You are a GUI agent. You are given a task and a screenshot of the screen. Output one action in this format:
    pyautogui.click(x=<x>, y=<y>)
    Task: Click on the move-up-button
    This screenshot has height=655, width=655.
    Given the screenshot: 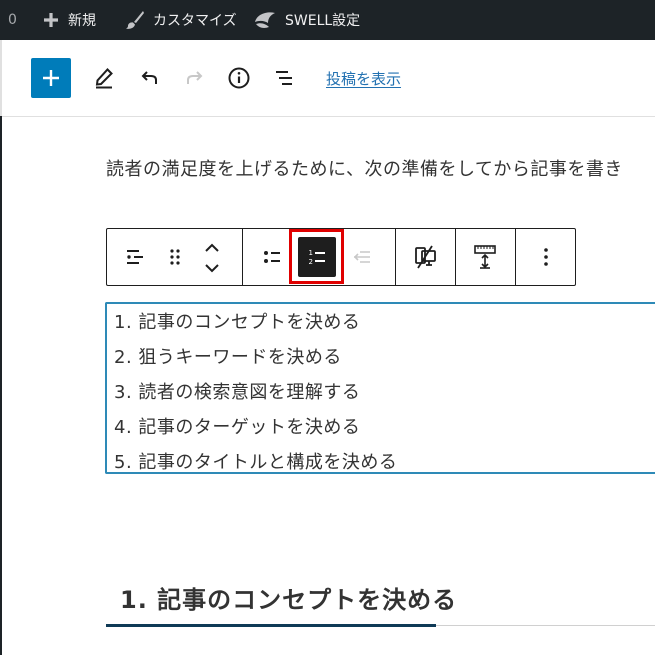 What is the action you would take?
    pyautogui.click(x=212, y=248)
    